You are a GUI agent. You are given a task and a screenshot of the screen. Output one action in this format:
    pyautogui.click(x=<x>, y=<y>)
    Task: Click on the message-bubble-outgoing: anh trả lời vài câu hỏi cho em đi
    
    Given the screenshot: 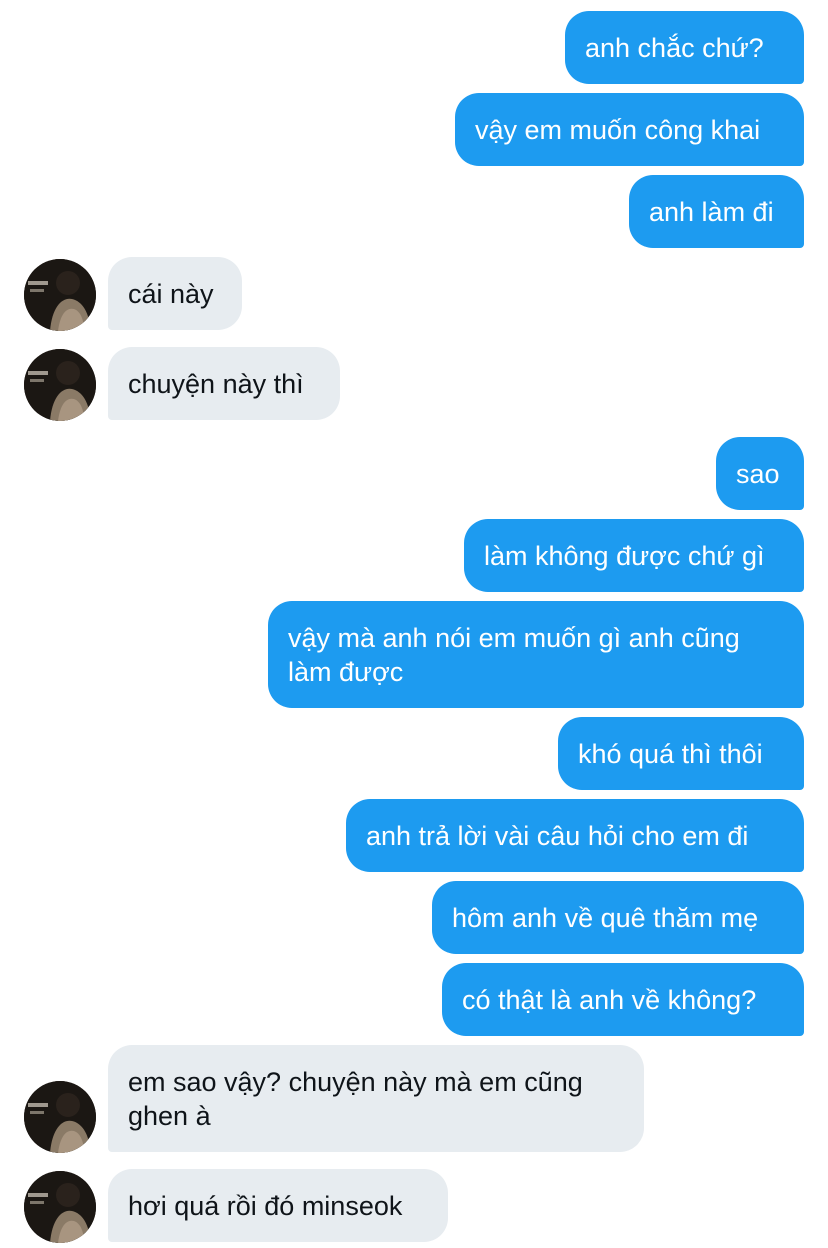 What is the action you would take?
    pyautogui.click(x=575, y=835)
    